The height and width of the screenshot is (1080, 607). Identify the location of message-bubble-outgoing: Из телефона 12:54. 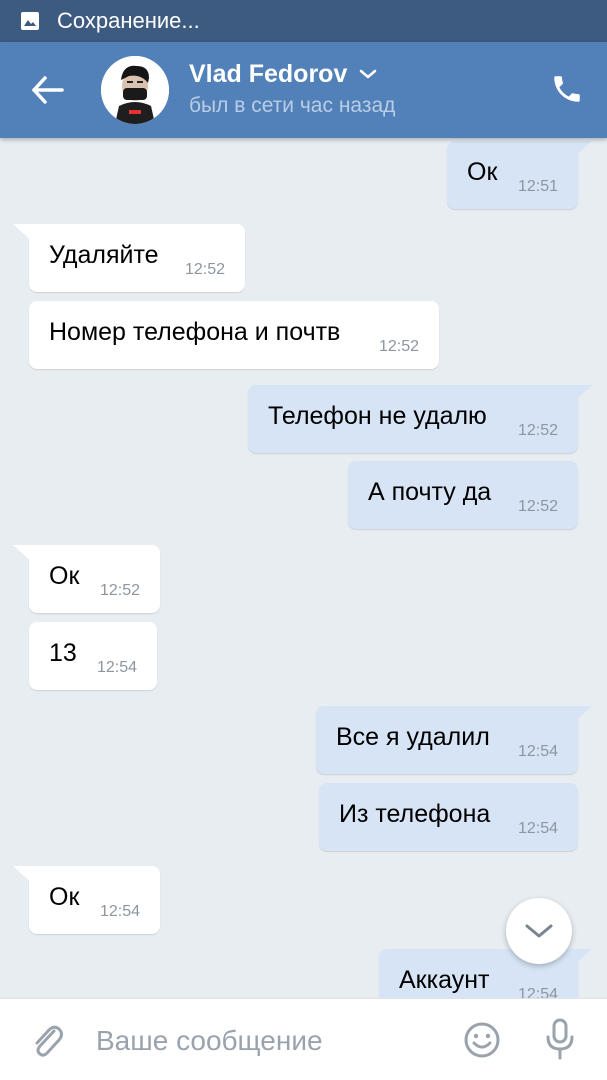
(448, 817).